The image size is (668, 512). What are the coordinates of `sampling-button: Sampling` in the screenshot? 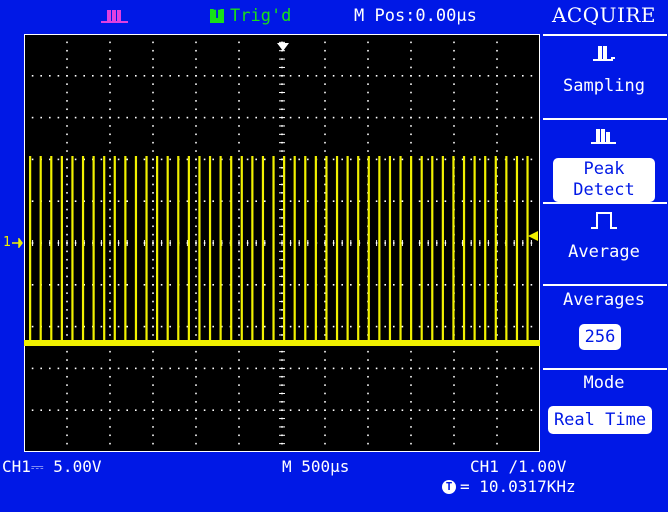 It's located at (604, 77).